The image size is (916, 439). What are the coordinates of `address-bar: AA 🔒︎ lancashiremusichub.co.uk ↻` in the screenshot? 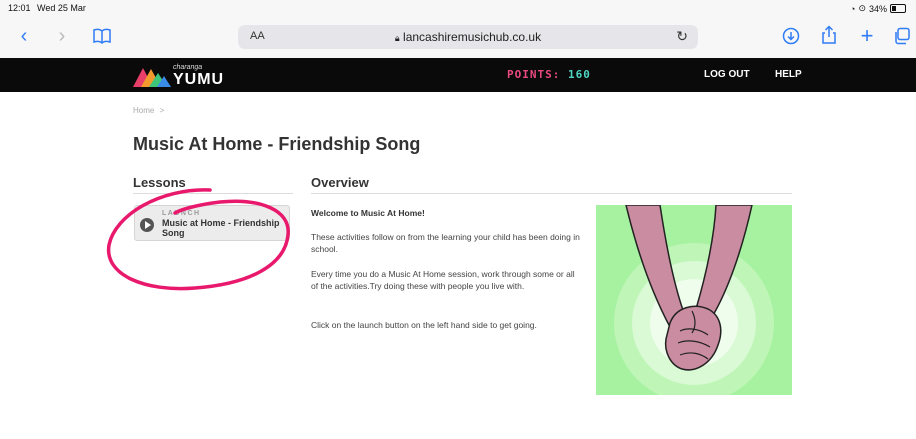 It's located at (468, 37).